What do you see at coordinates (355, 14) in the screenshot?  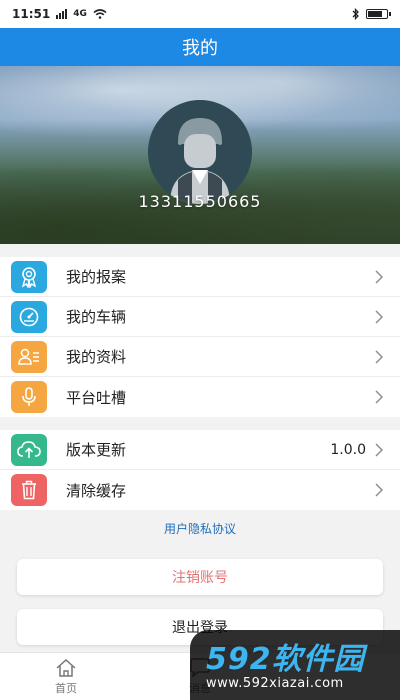 I see `bluetooth-icon` at bounding box center [355, 14].